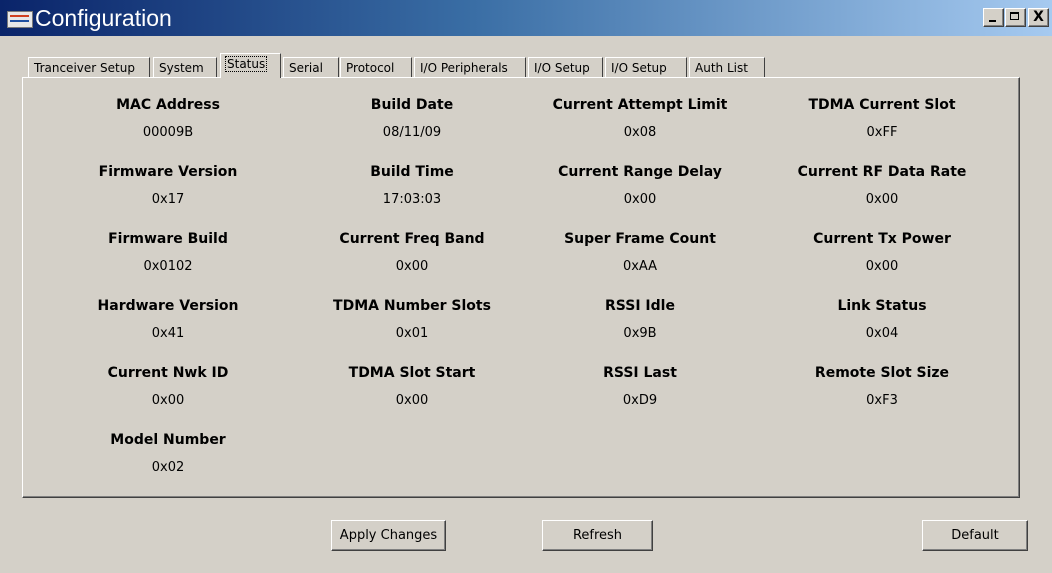 The width and height of the screenshot is (1052, 573). I want to click on field-label: TDMA Number Slots, so click(412, 306).